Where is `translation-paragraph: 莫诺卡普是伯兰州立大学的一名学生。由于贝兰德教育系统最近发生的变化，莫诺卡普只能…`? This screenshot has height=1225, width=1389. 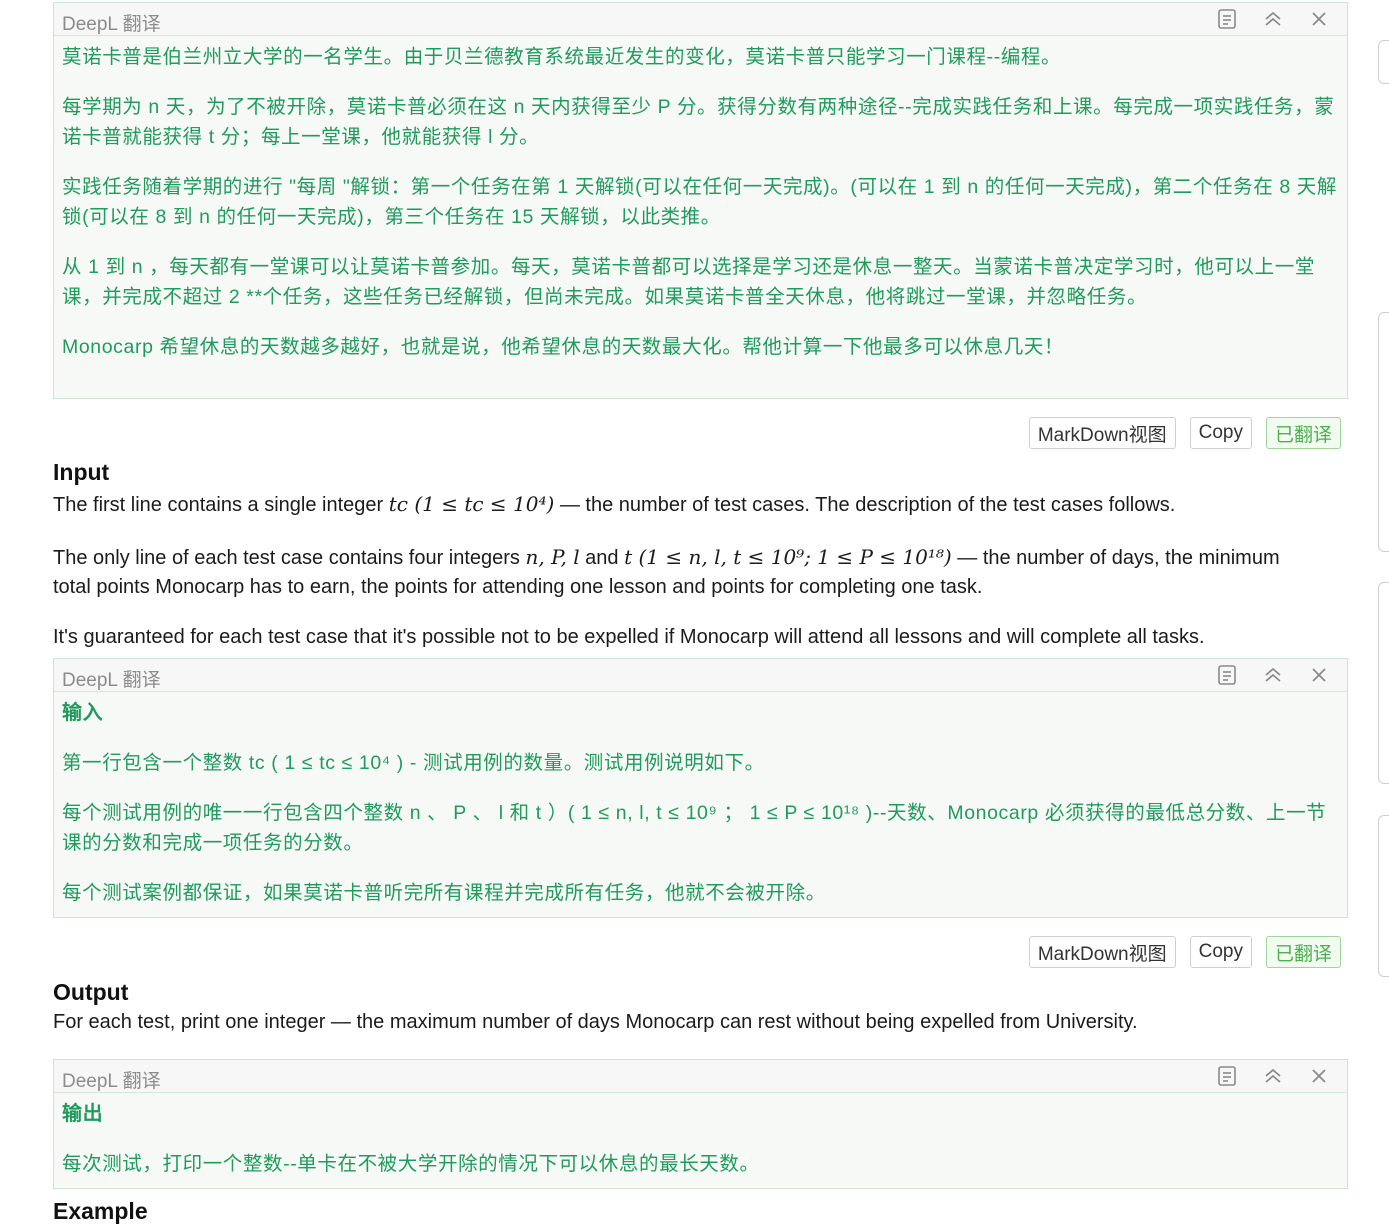 translation-paragraph: 莫诺卡普是伯兰州立大学的一名学生。由于贝兰德教育系统最近发生的变化，莫诺卡普只能… is located at coordinates (562, 57).